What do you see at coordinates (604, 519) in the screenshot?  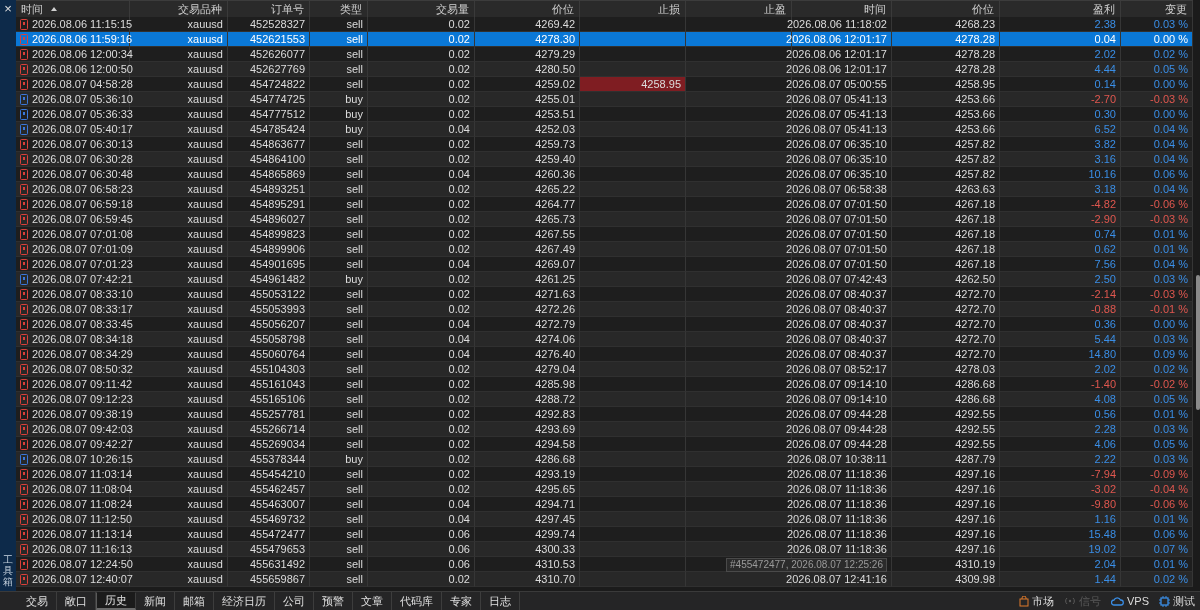 I see `table-row: 2026.08.07 11:12:50 xauusd 455469732 sell 0.04 4297.45 2026.08.07 11:18:36 4297.16 1.16 0.01 %` at bounding box center [604, 519].